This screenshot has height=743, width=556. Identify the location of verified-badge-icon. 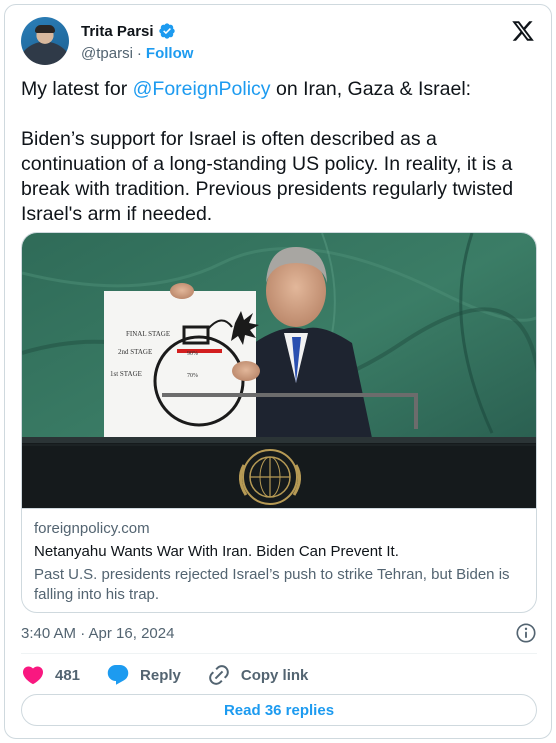
(166, 31).